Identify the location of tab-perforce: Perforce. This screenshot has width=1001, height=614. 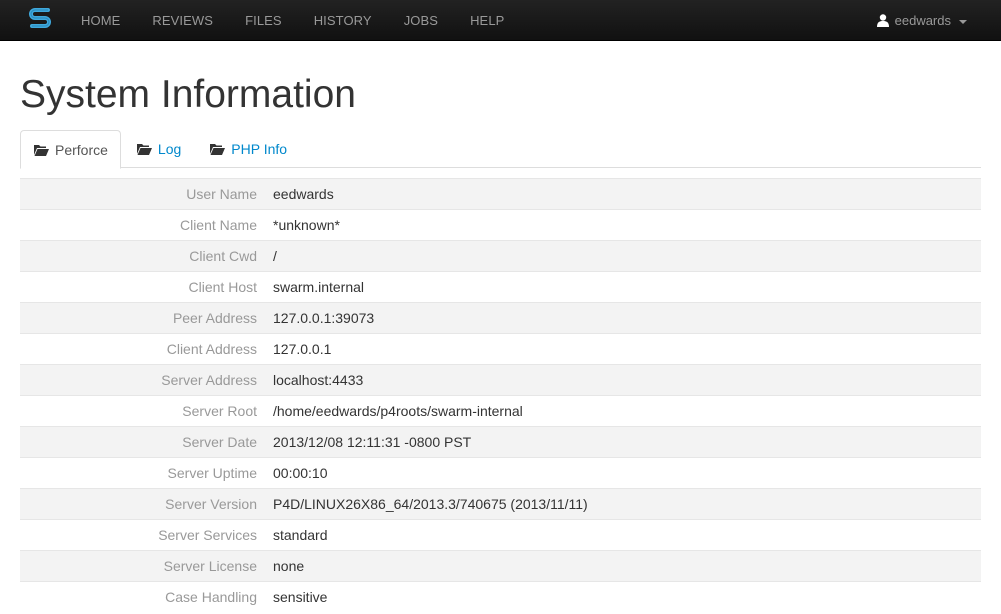
(70, 149).